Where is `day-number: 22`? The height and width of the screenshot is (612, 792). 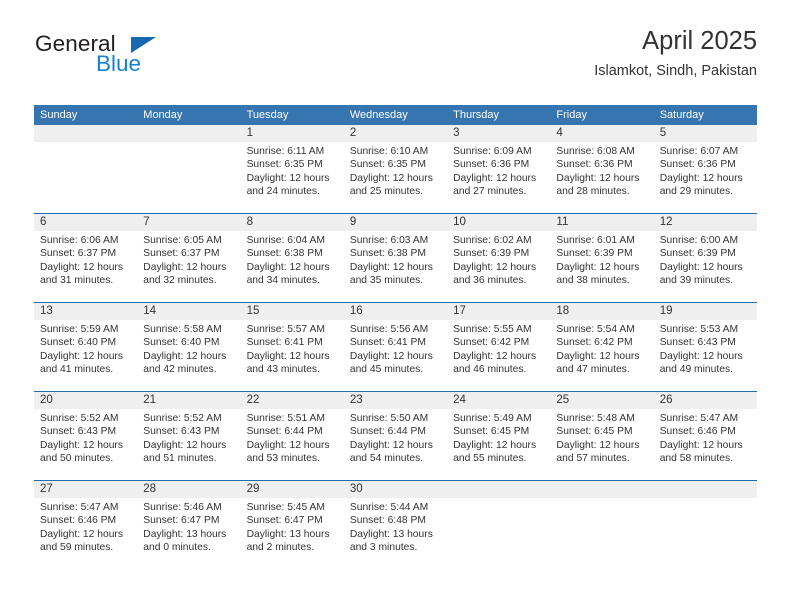 day-number: 22 is located at coordinates (292, 400).